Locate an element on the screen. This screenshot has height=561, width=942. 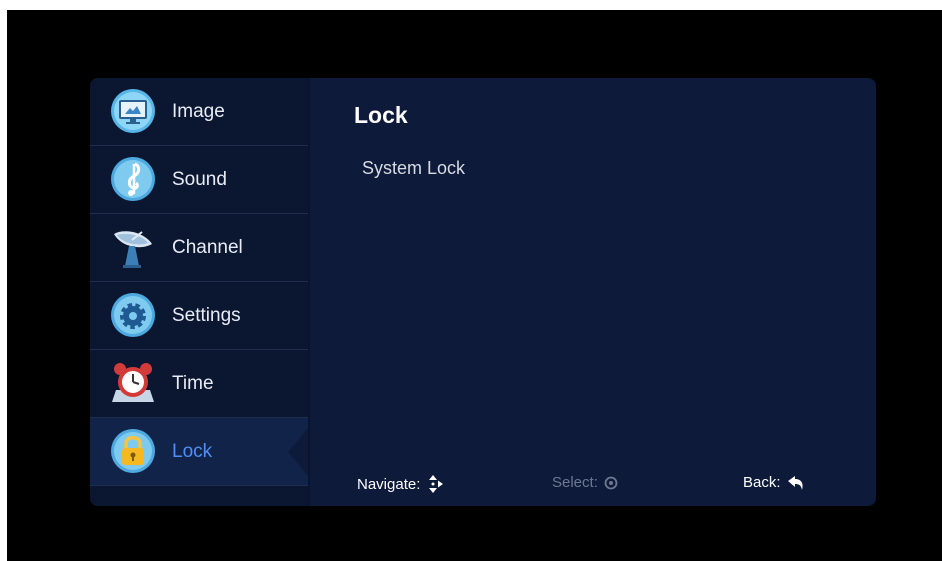
sidebar-item-label: Sound is located at coordinates (199, 179).